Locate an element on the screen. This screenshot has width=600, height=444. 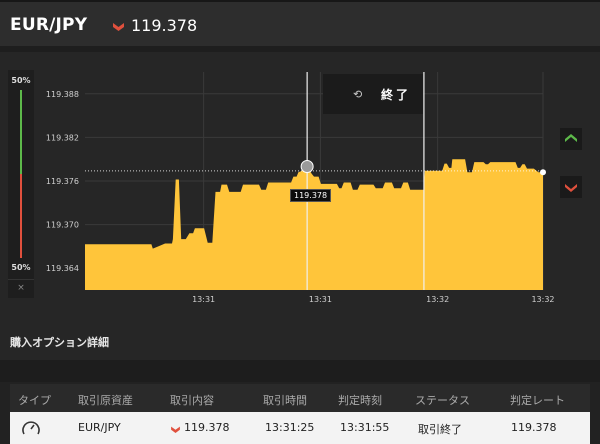
col-status: ステータス is located at coordinates (442, 400).